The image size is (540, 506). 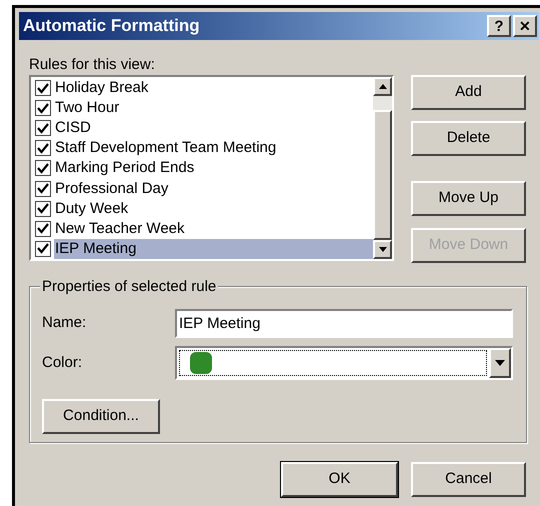 I want to click on scrollbar, so click(x=382, y=168).